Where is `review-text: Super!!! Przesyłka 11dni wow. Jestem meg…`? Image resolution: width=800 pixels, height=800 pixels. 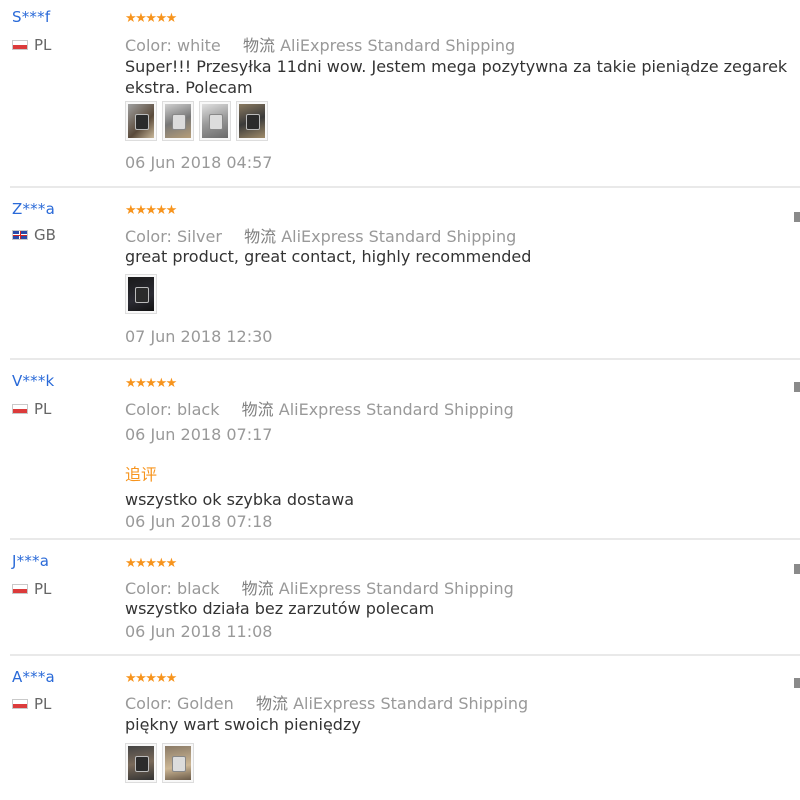 review-text: Super!!! Przesyłka 11dni wow. Jestem meg… is located at coordinates (456, 77).